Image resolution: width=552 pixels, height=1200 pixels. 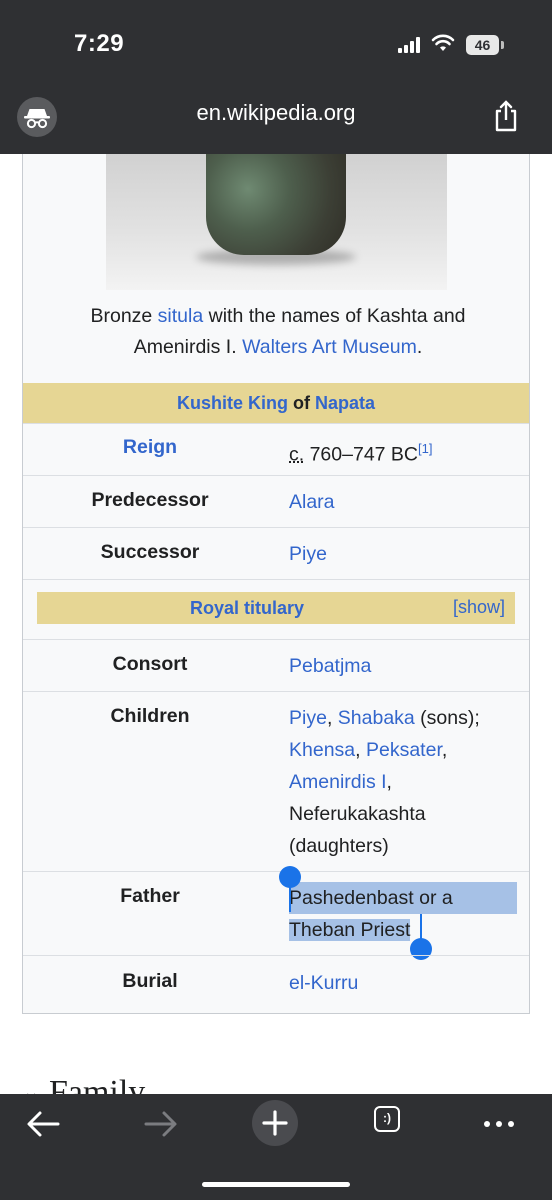 I want to click on new-tab-plus-icon, so click(x=275, y=1123).